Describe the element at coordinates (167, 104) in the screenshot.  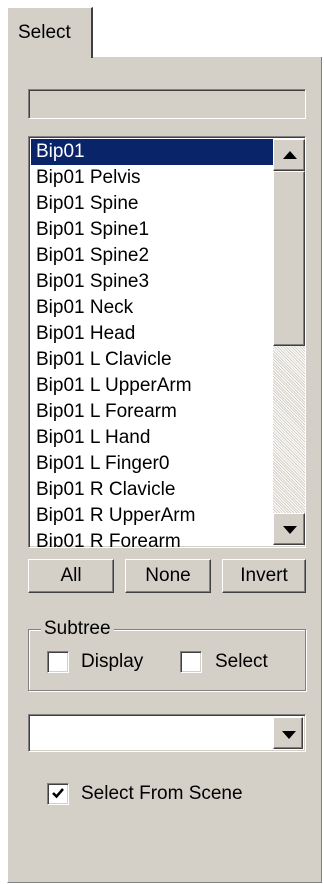
I see `search-input` at that location.